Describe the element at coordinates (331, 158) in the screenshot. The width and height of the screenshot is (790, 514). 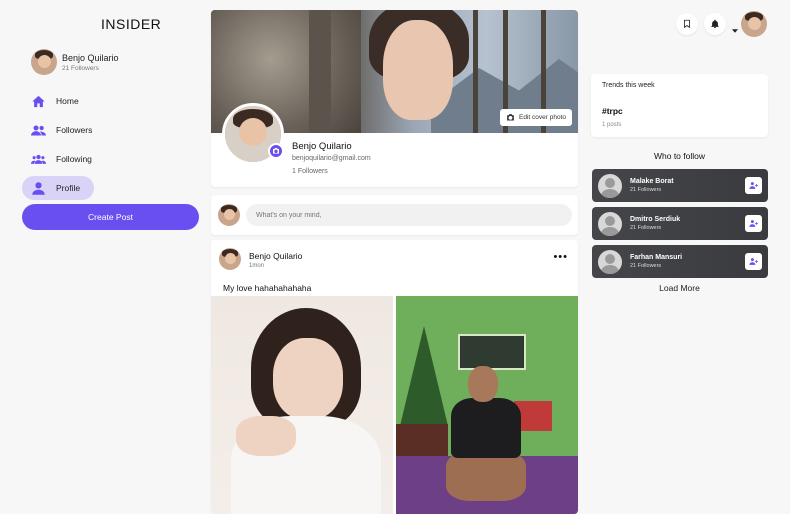
I see `profile-email: benjoquilario@gmail.com` at that location.